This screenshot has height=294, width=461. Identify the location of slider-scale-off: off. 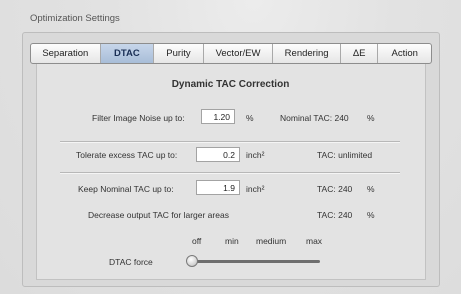
(197, 241).